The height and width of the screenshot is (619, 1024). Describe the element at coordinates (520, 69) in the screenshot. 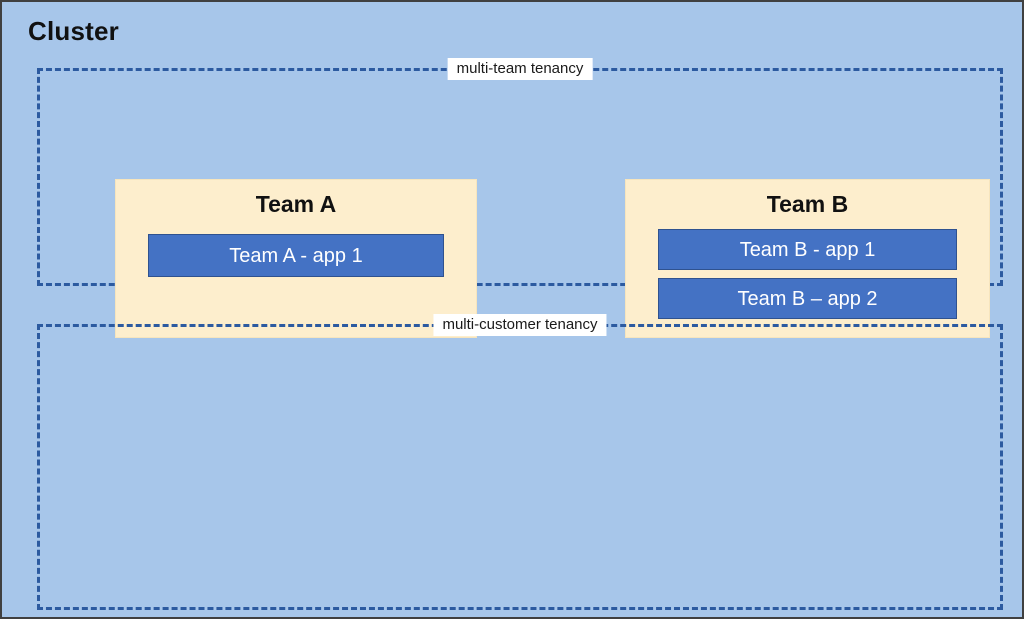

I see `tenancy-label-multi-team: multi-team tenancy` at that location.